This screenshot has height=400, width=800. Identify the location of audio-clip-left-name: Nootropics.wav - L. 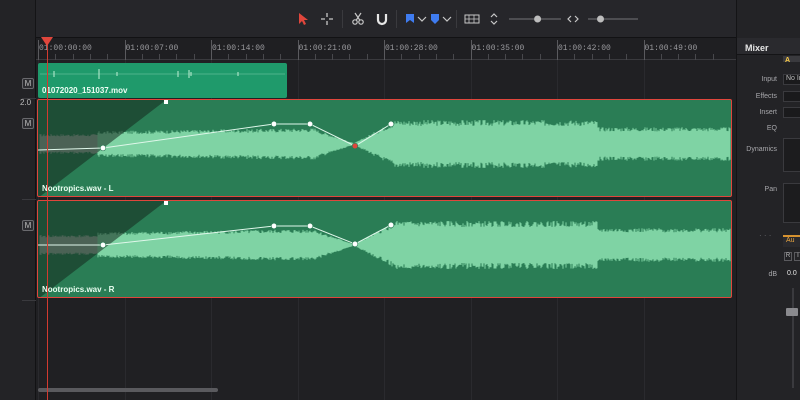
(78, 188).